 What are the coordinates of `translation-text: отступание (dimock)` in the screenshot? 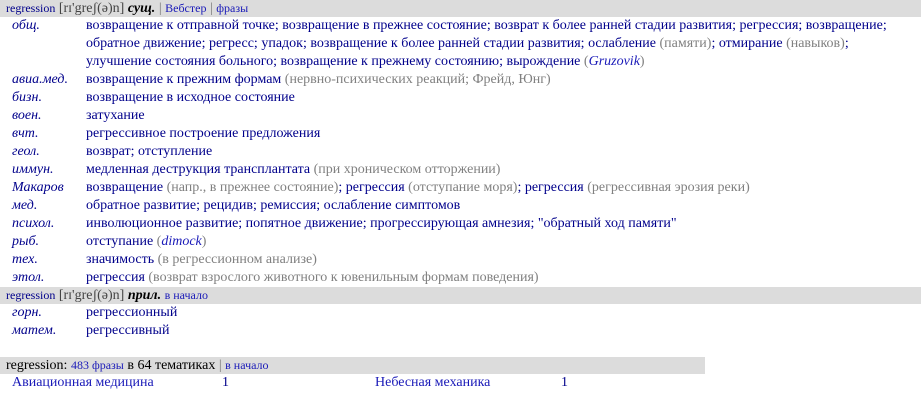 It's located at (503, 242).